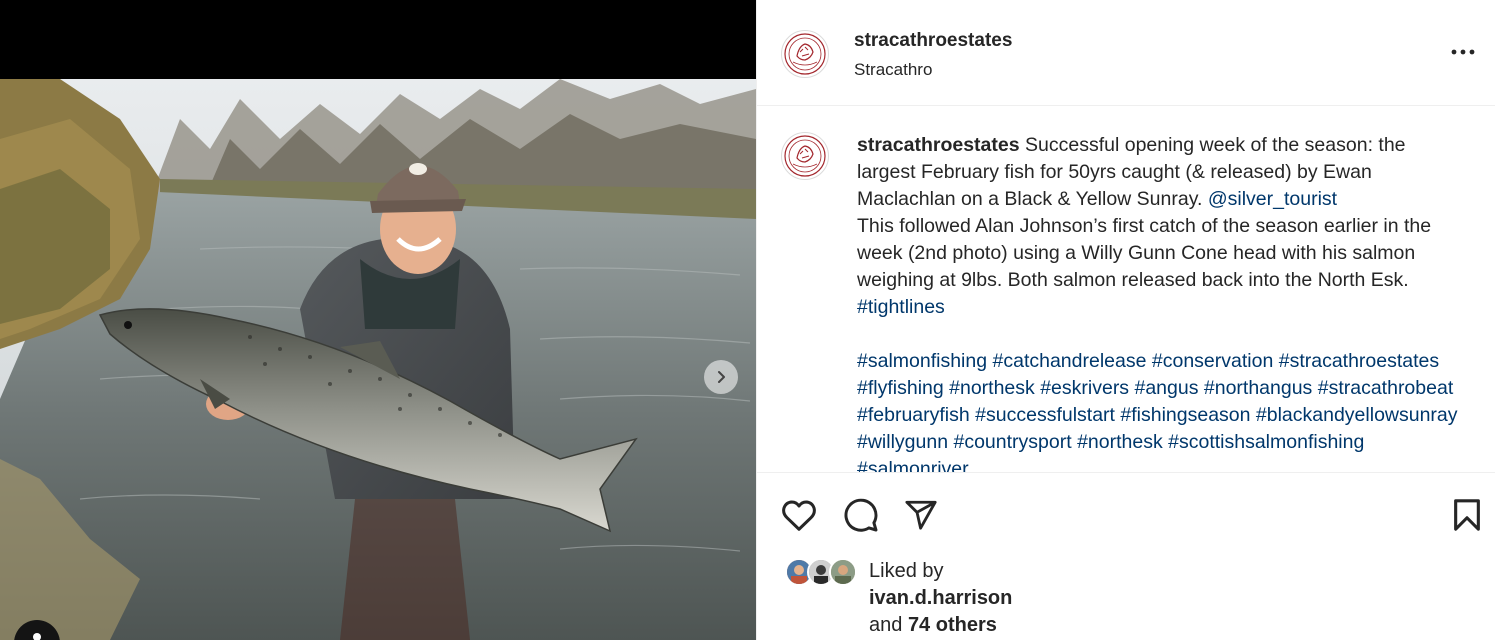 This screenshot has width=1495, height=640. I want to click on hashtag-link: #stracathroestates, so click(1359, 361).